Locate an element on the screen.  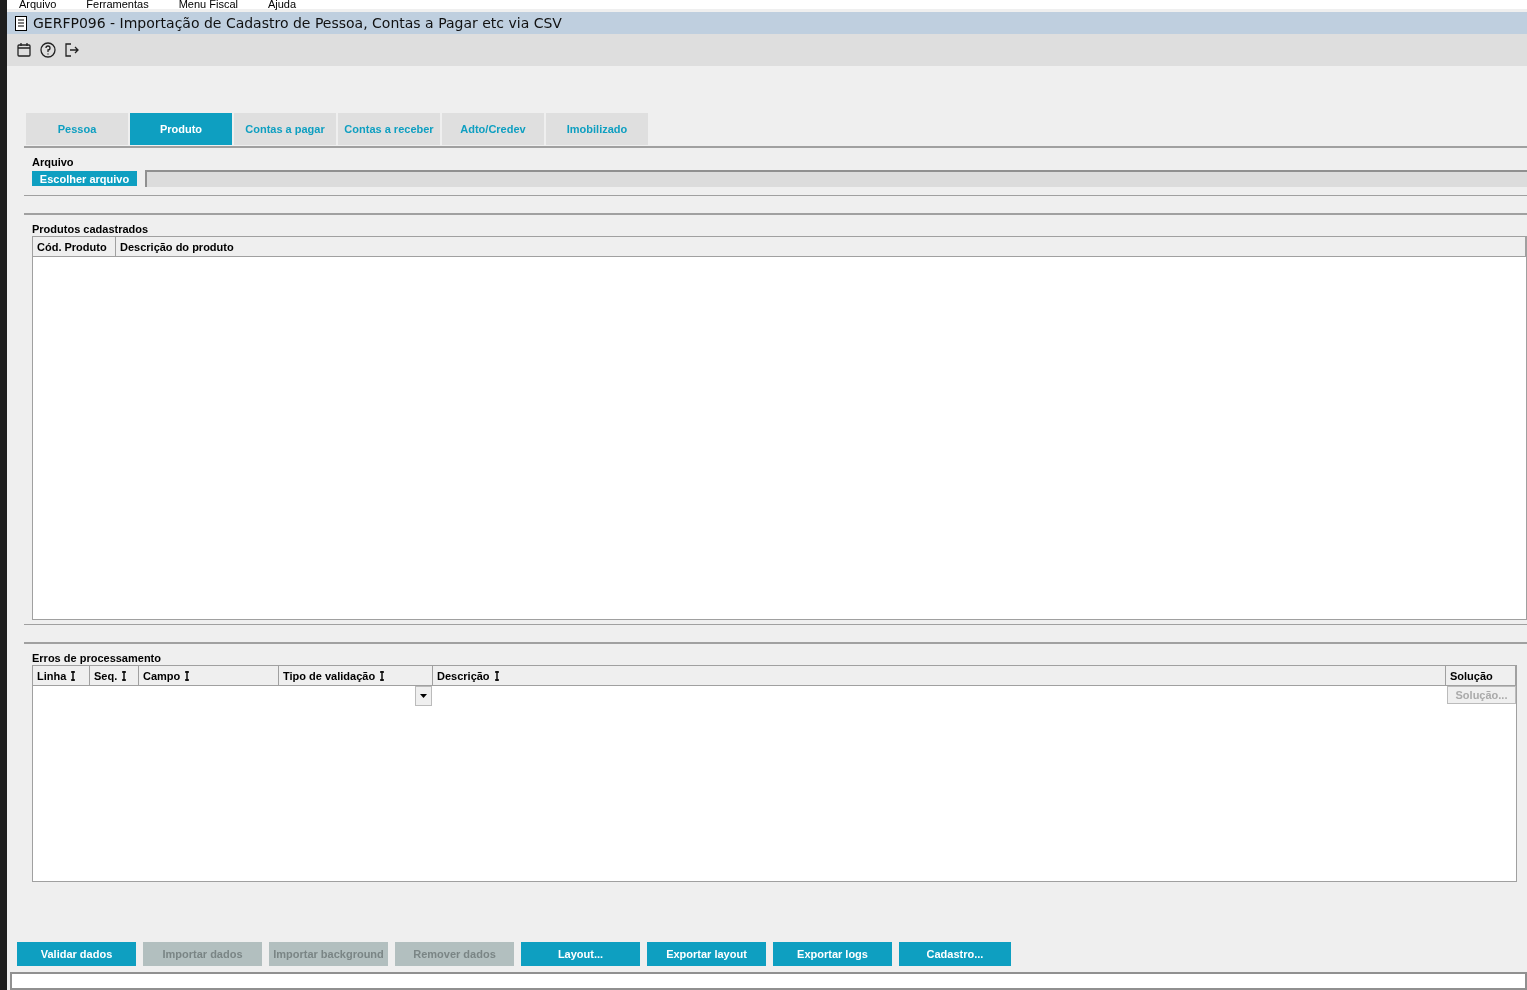
menu-item: Menu Fiscal is located at coordinates (208, 4).